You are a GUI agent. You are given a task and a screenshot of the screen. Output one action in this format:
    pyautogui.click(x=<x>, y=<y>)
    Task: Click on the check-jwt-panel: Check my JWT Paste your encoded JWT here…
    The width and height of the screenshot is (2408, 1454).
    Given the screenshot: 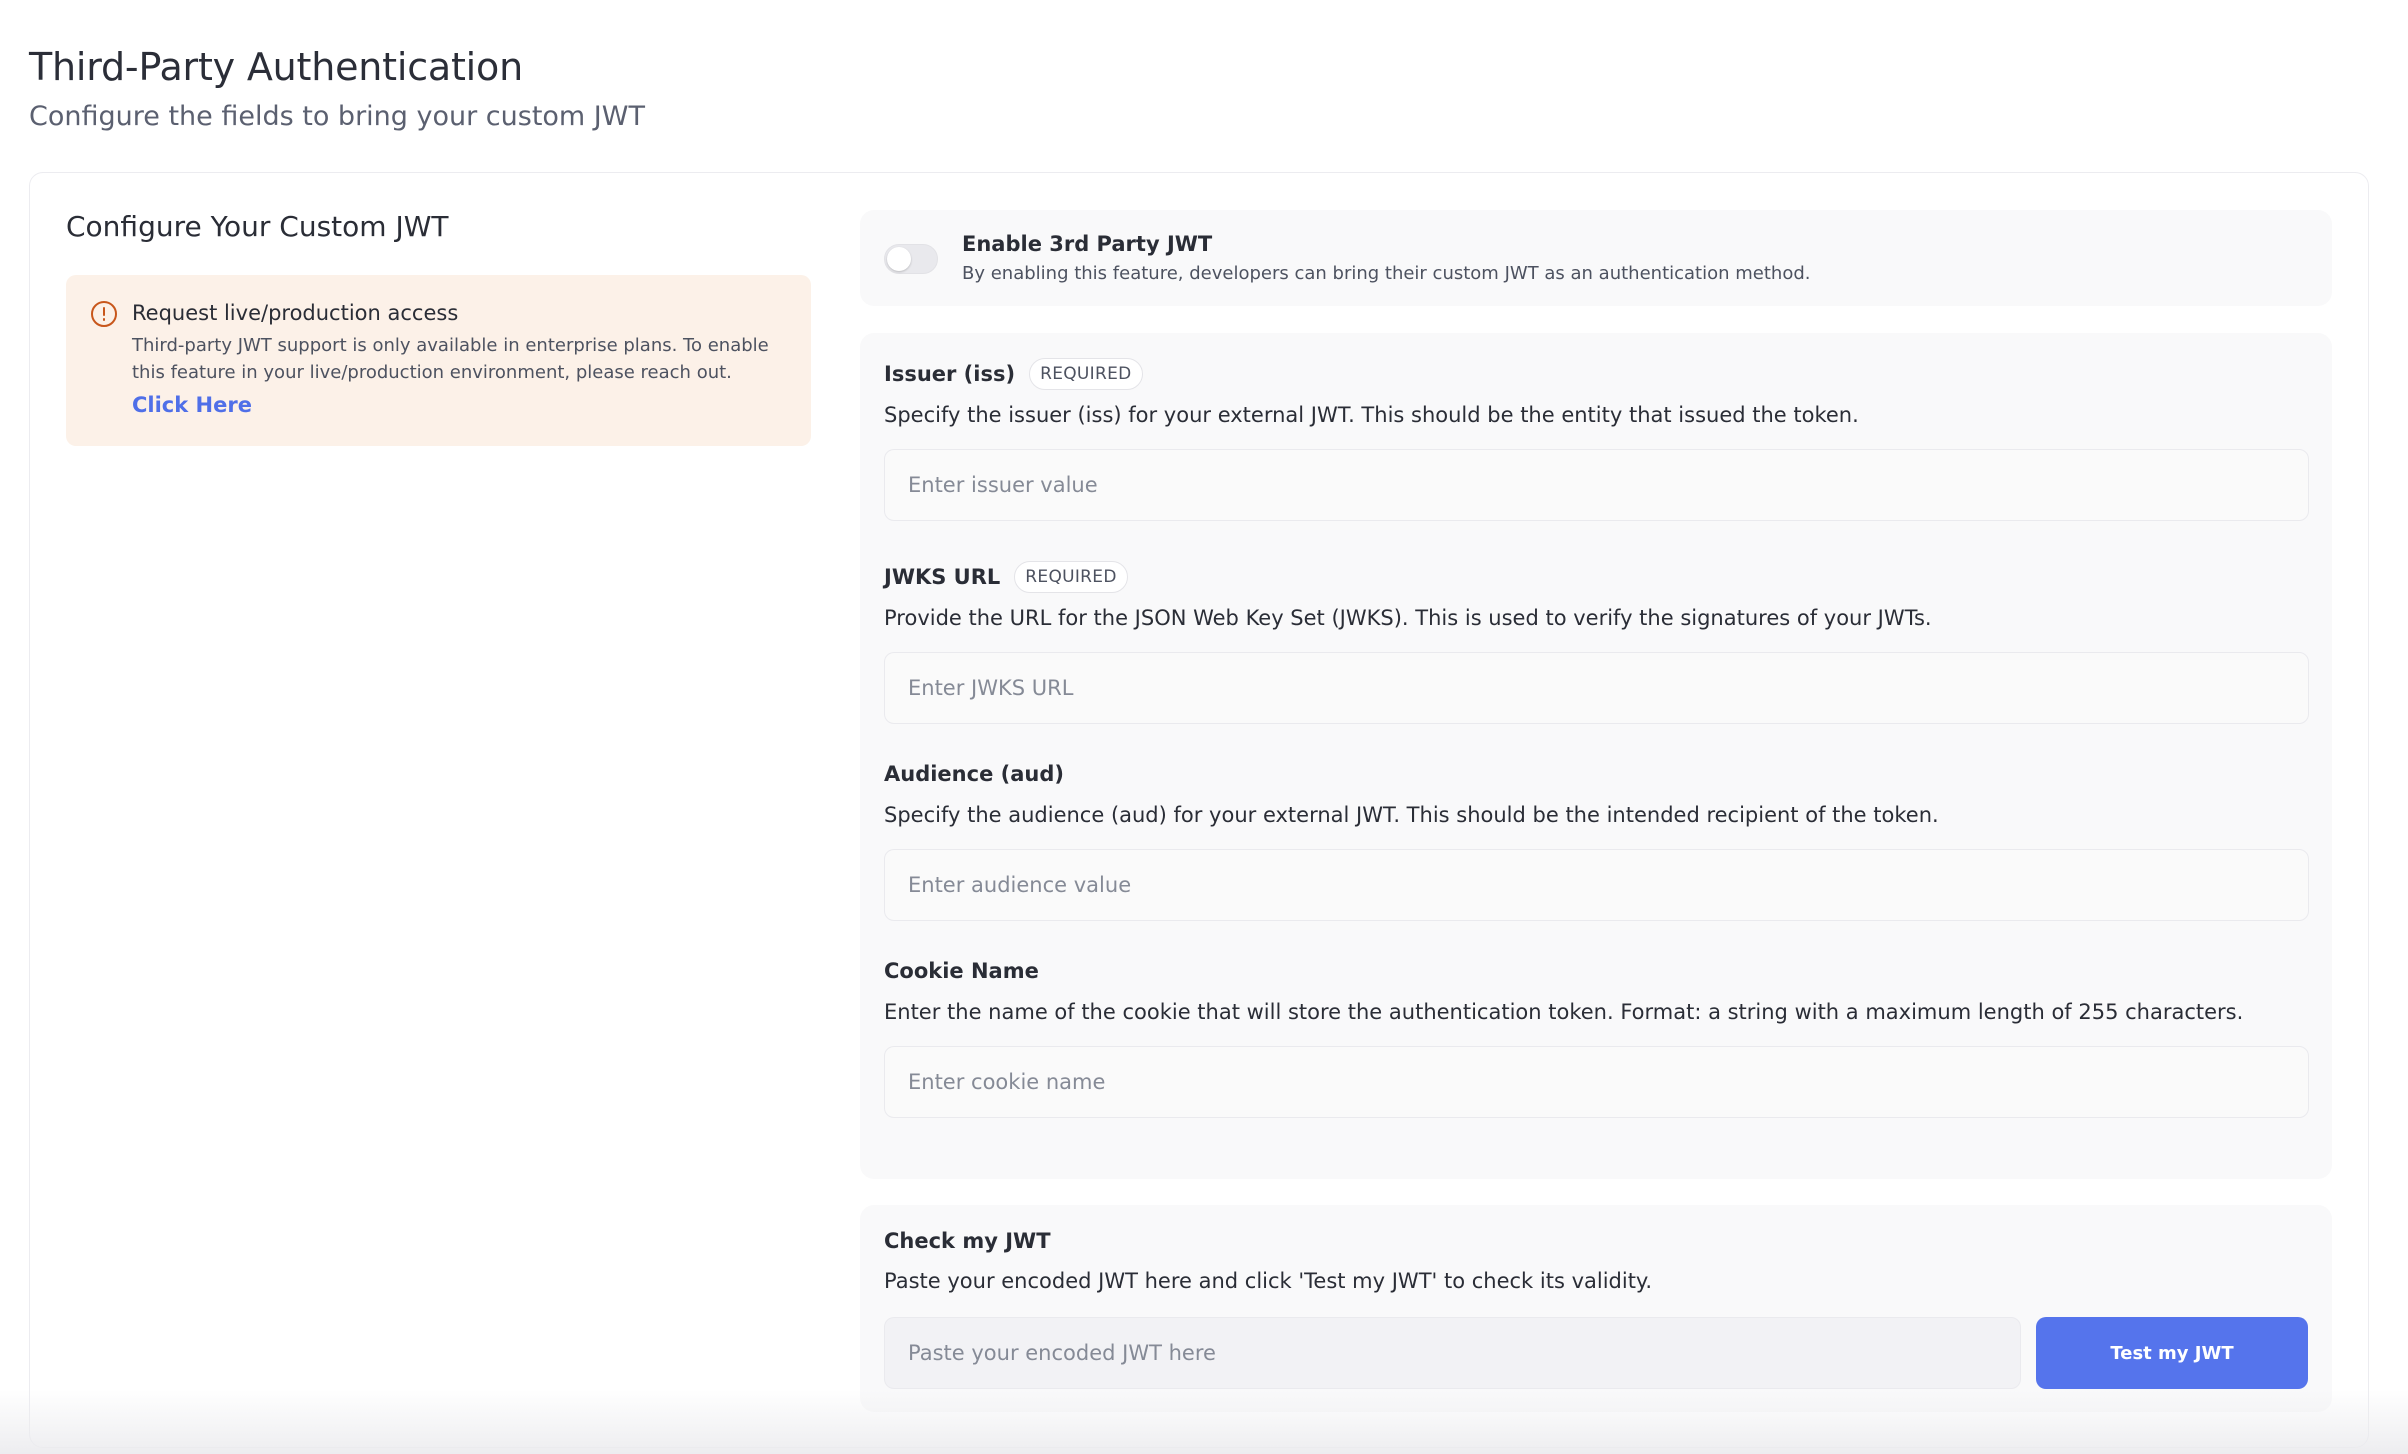 What is the action you would take?
    pyautogui.click(x=1596, y=1308)
    